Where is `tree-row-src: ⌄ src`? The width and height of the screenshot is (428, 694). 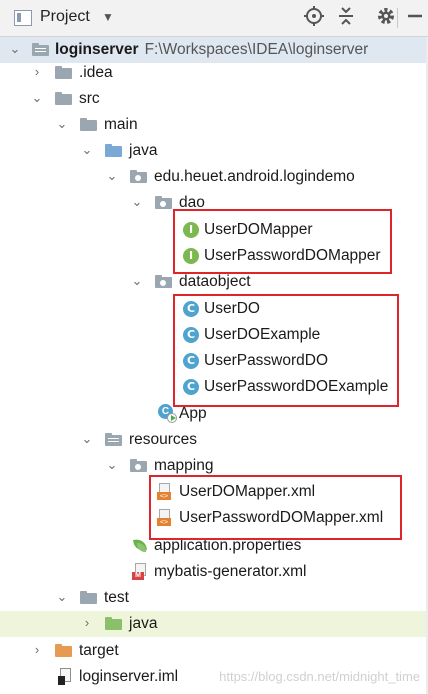
tree-row-src: ⌄ src is located at coordinates (214, 99).